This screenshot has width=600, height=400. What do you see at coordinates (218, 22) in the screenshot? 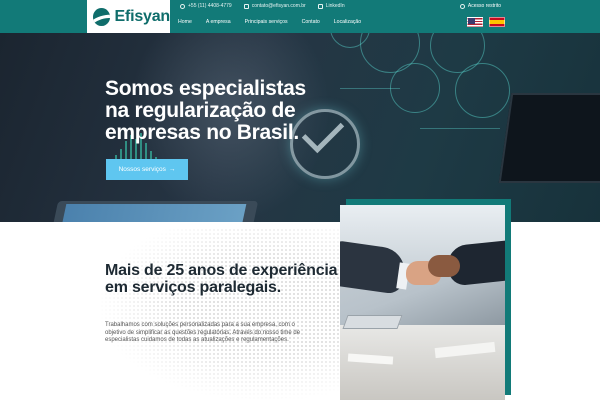
I see `nav-item-about: A empresa` at bounding box center [218, 22].